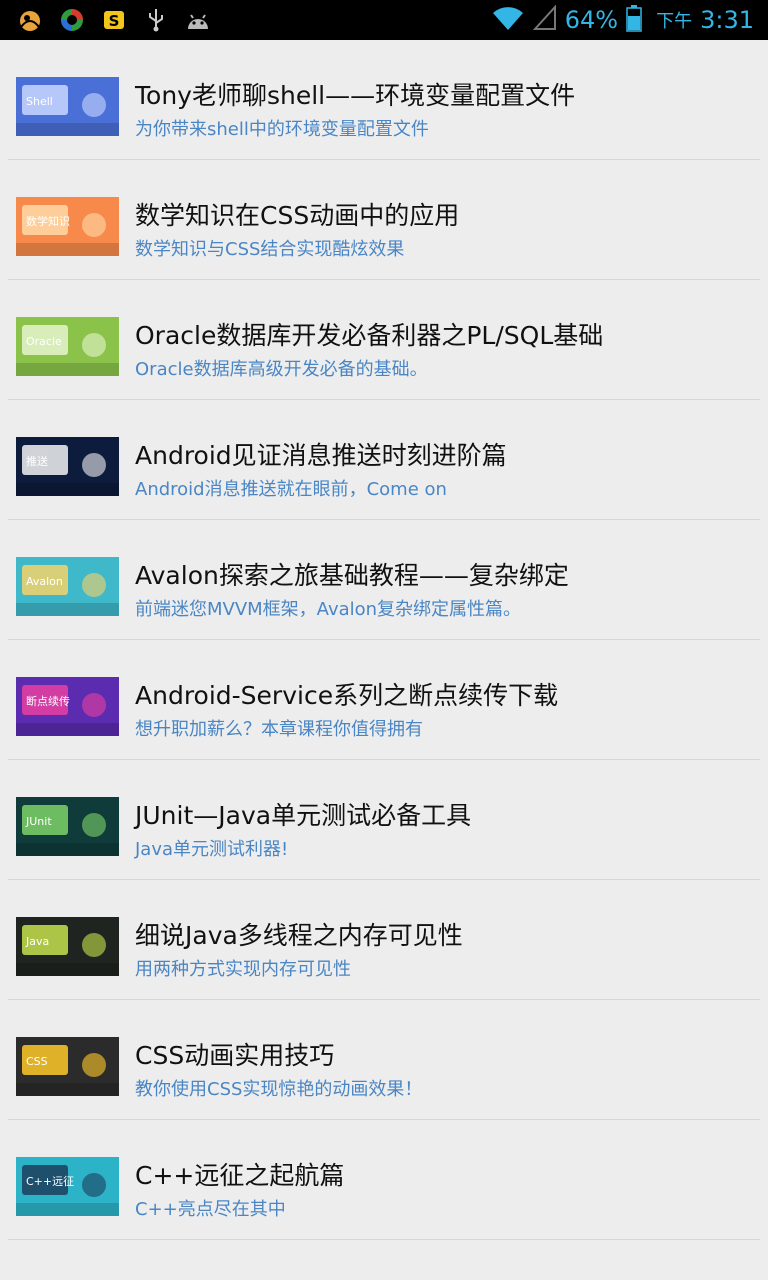 The image size is (768, 1280). I want to click on svg-text: 数学知识, so click(48, 221).